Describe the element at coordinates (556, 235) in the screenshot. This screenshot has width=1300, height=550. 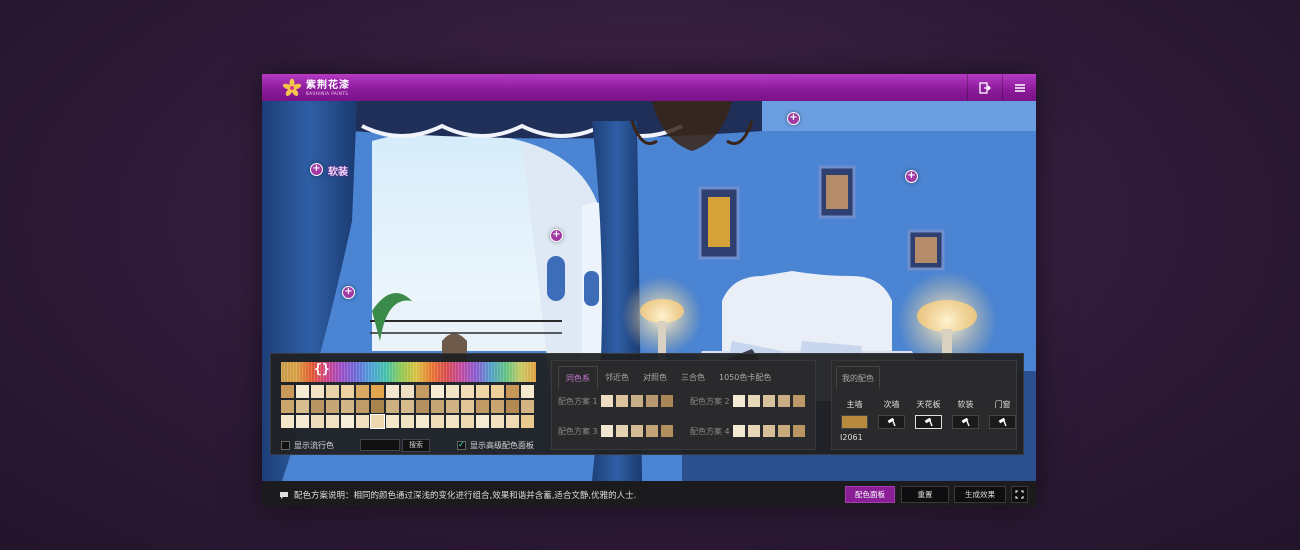
I see `hotspot-secondary-wall: +` at that location.